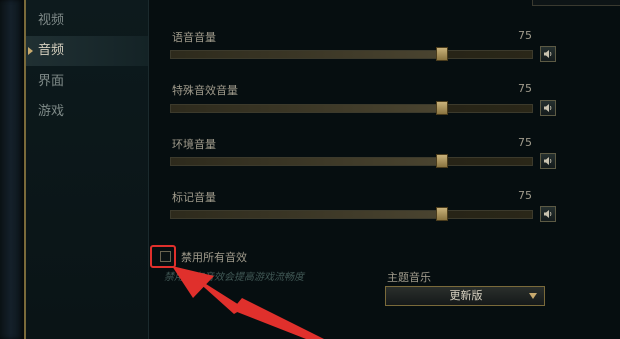 The height and width of the screenshot is (339, 620). I want to click on annotation-arrow, so click(248, 302).